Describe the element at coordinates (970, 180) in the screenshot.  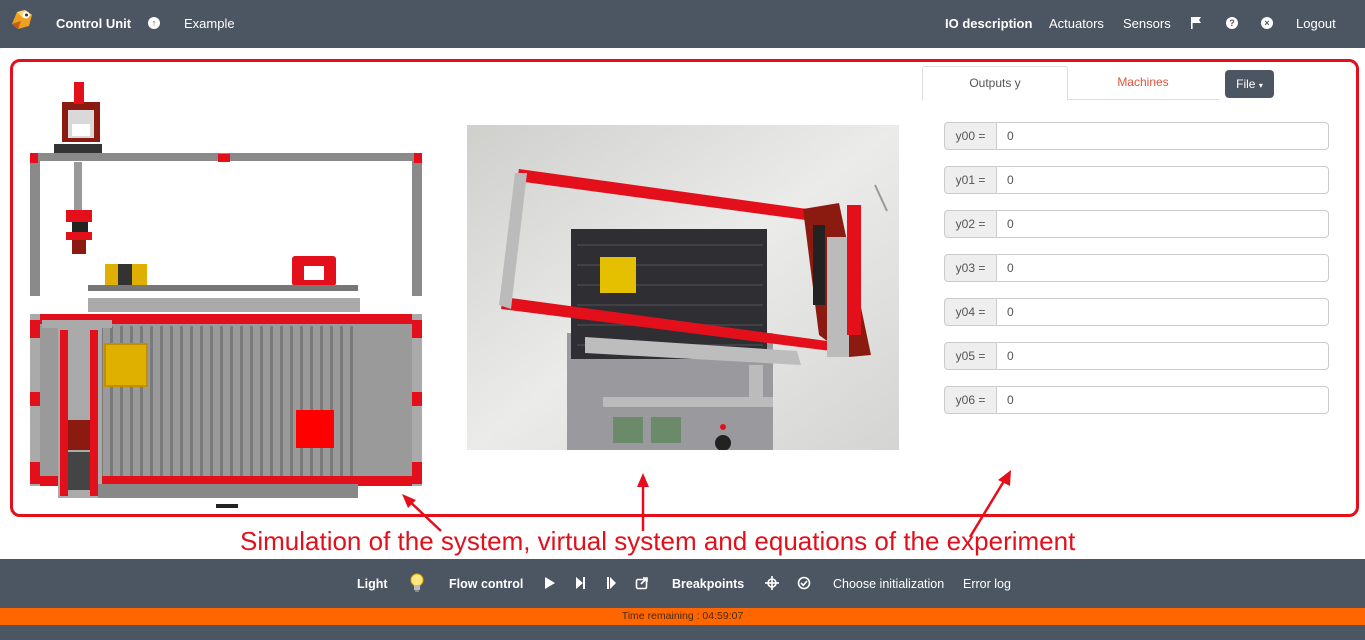
I see `output-label: y01 =` at that location.